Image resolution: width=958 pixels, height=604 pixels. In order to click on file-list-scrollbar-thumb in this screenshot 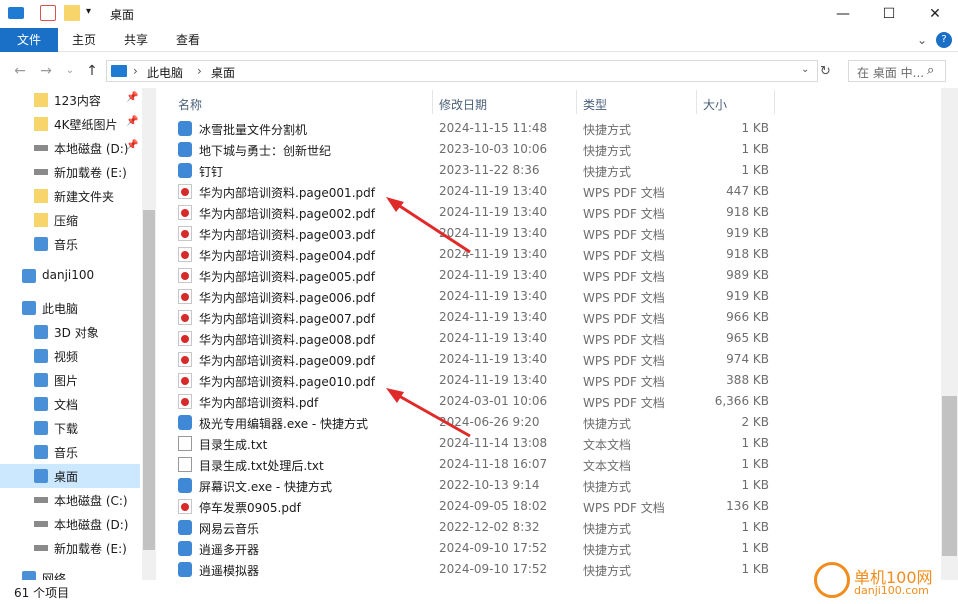, I will do `click(949, 476)`.